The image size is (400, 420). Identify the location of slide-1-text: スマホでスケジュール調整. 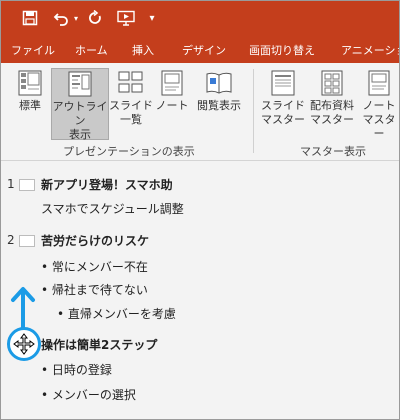
(112, 208).